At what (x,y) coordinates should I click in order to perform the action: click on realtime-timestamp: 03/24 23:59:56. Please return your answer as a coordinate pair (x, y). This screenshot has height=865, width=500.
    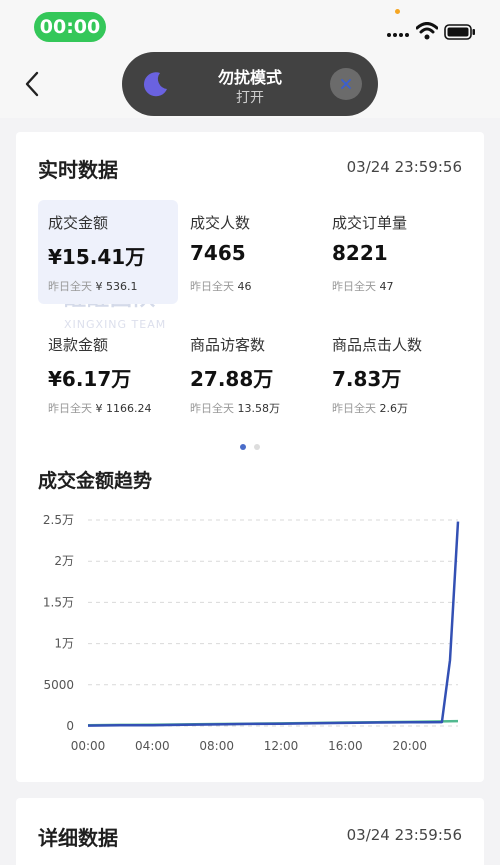
    Looking at the image, I should click on (404, 167).